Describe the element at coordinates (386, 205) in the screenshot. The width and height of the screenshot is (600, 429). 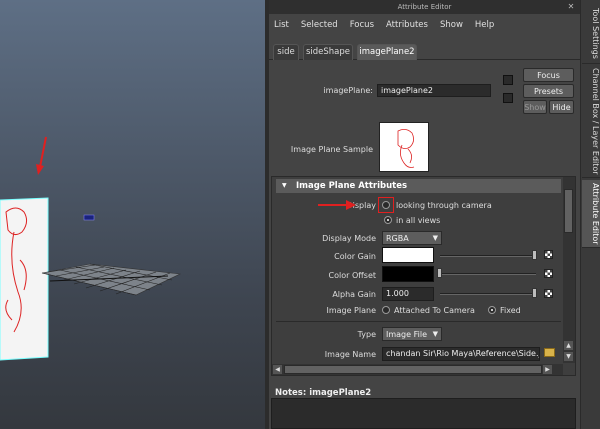
I see `annotation-highlight-box` at that location.